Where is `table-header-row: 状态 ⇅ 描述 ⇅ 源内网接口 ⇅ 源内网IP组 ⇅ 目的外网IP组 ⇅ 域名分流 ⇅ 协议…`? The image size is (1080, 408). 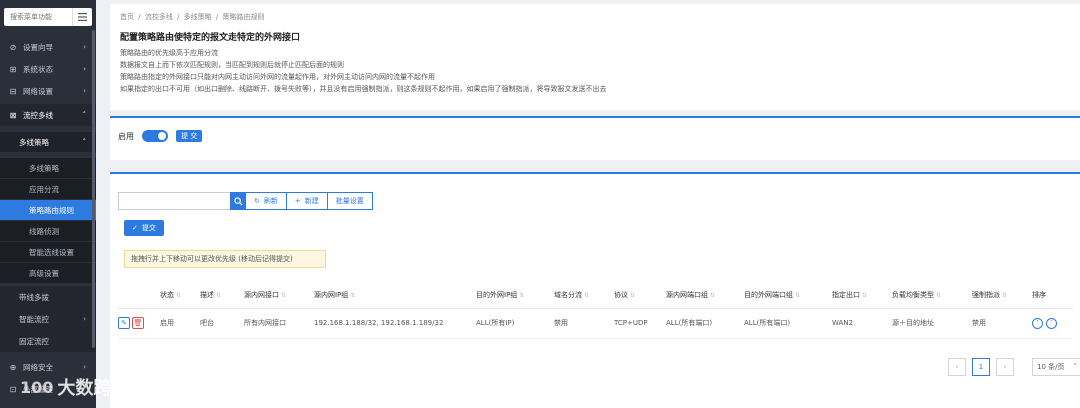
table-header-row: 状态 ⇅ 描述 ⇅ 源内网接口 ⇅ 源内网IP组 ⇅ 目的外网IP组 ⇅ 域名分流 ⇅ 协议… is located at coordinates (595, 295).